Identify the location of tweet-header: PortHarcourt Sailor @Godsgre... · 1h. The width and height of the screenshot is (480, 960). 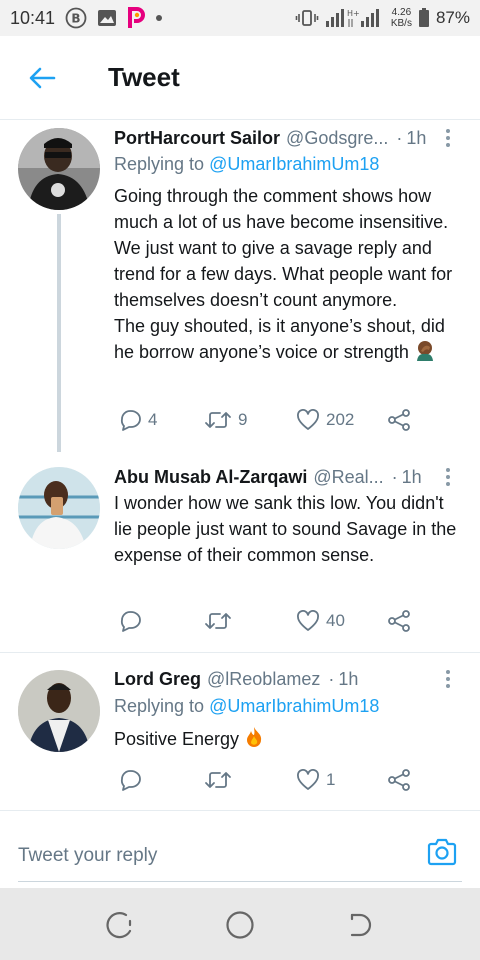
(287, 138).